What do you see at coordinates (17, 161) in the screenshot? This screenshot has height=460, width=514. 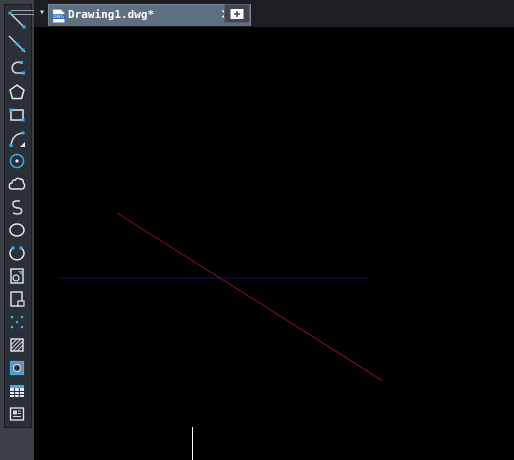 I see `circle-icon` at bounding box center [17, 161].